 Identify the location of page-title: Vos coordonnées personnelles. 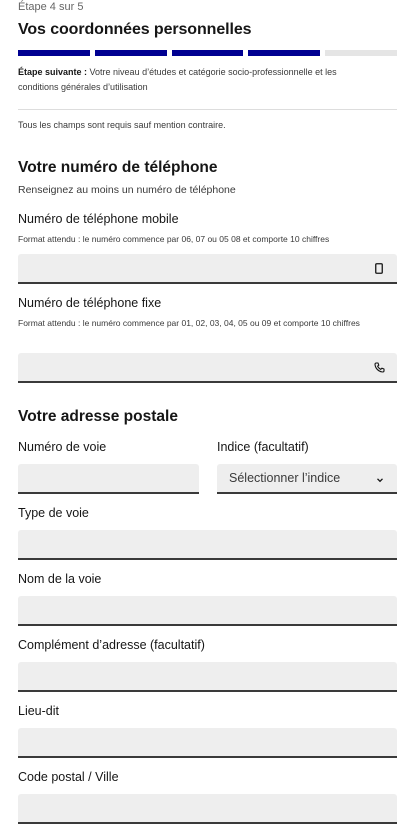
(135, 29).